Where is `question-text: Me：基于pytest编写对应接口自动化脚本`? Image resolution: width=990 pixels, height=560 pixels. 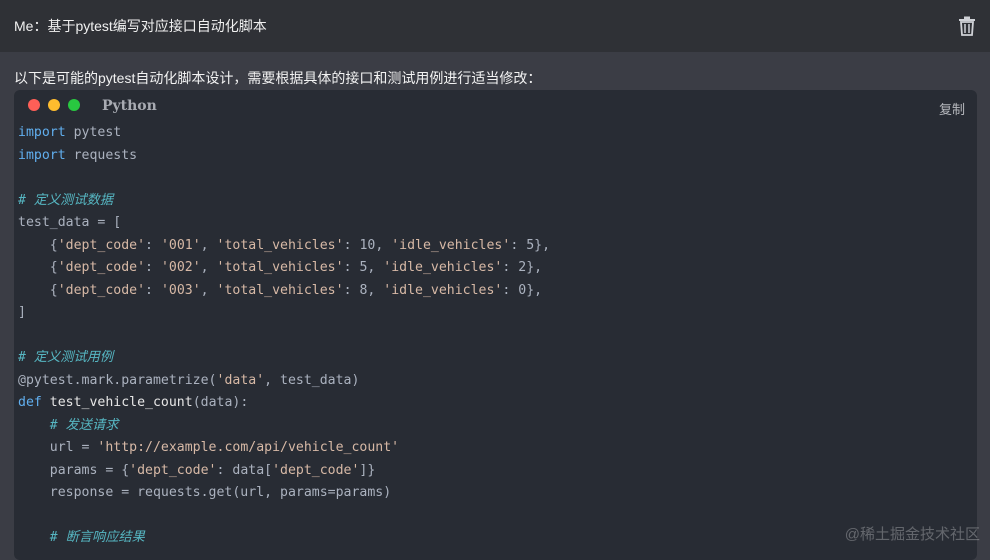 question-text: Me：基于pytest编写对应接口自动化脚本 is located at coordinates (140, 26).